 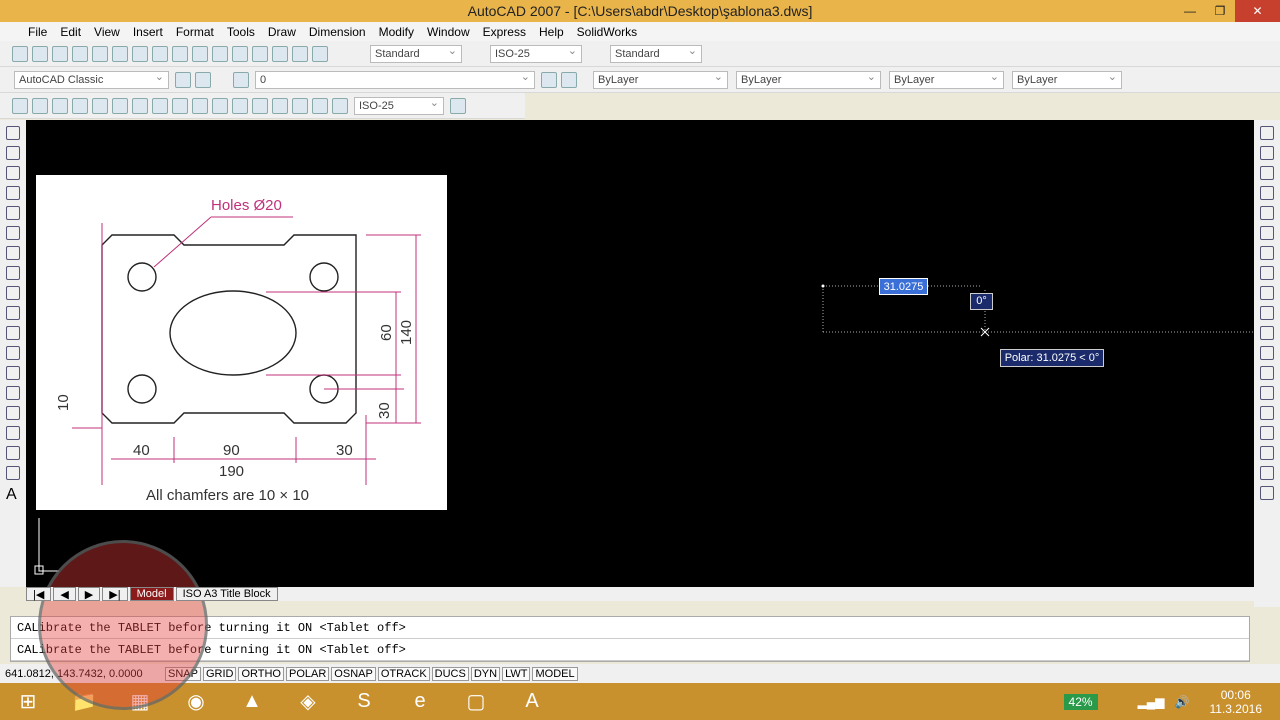 What do you see at coordinates (13, 353) in the screenshot?
I see `insert-block-icon` at bounding box center [13, 353].